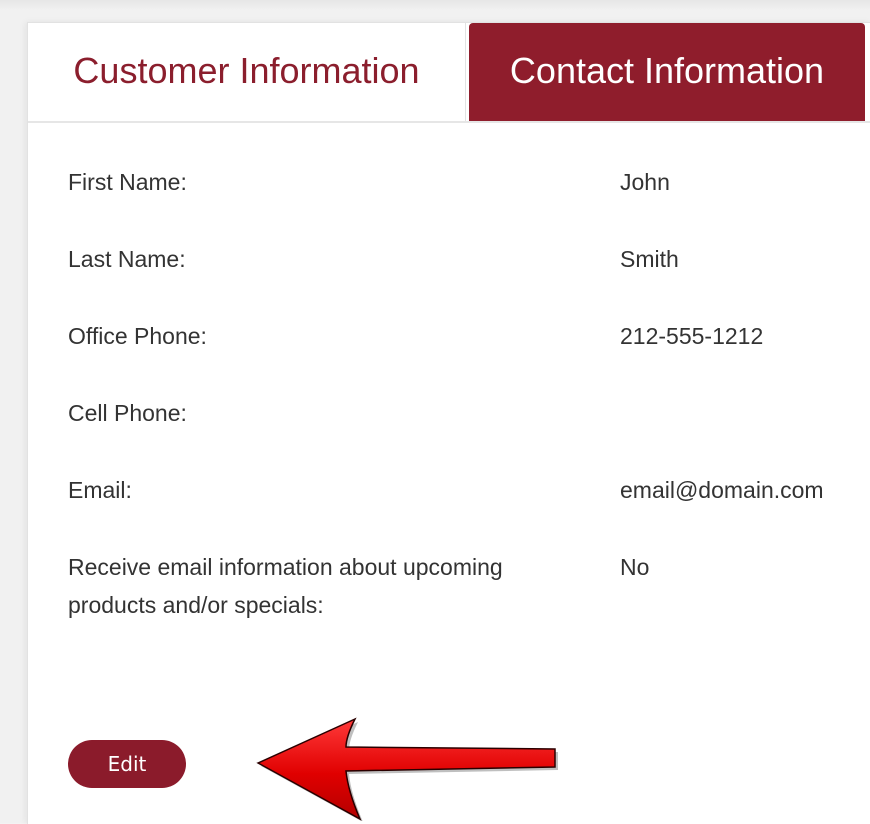 The image size is (870, 824). What do you see at coordinates (635, 567) in the screenshot?
I see `email-opt-in-value: No` at bounding box center [635, 567].